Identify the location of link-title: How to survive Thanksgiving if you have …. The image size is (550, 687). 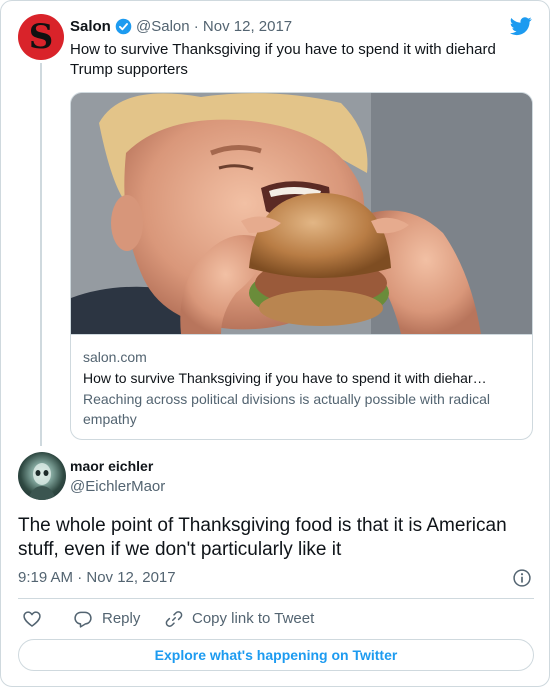
(285, 378).